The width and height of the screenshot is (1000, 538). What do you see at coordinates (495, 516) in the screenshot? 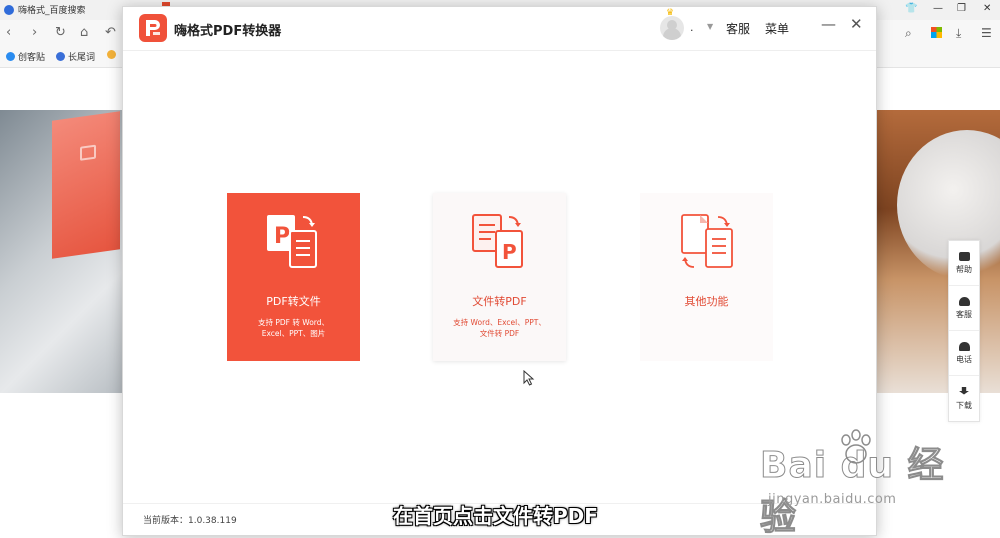
I see `video-caption: 在首页点击文件转PDF` at bounding box center [495, 516].